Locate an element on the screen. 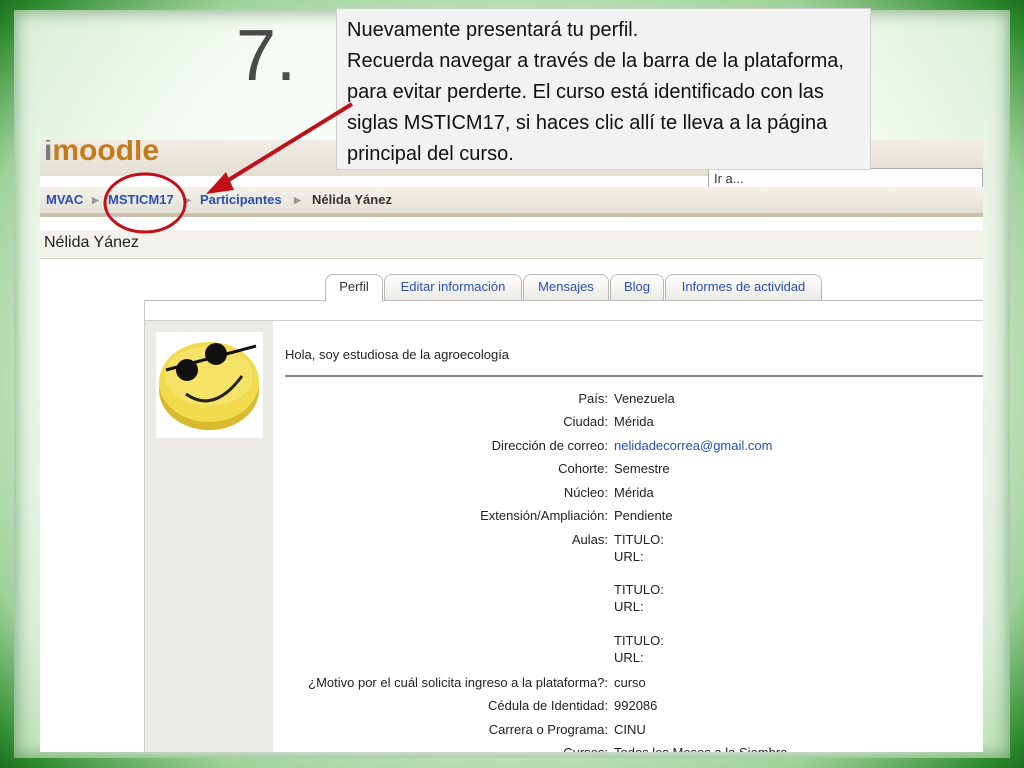  breadcrumb-mvac: MVAC is located at coordinates (64, 200).